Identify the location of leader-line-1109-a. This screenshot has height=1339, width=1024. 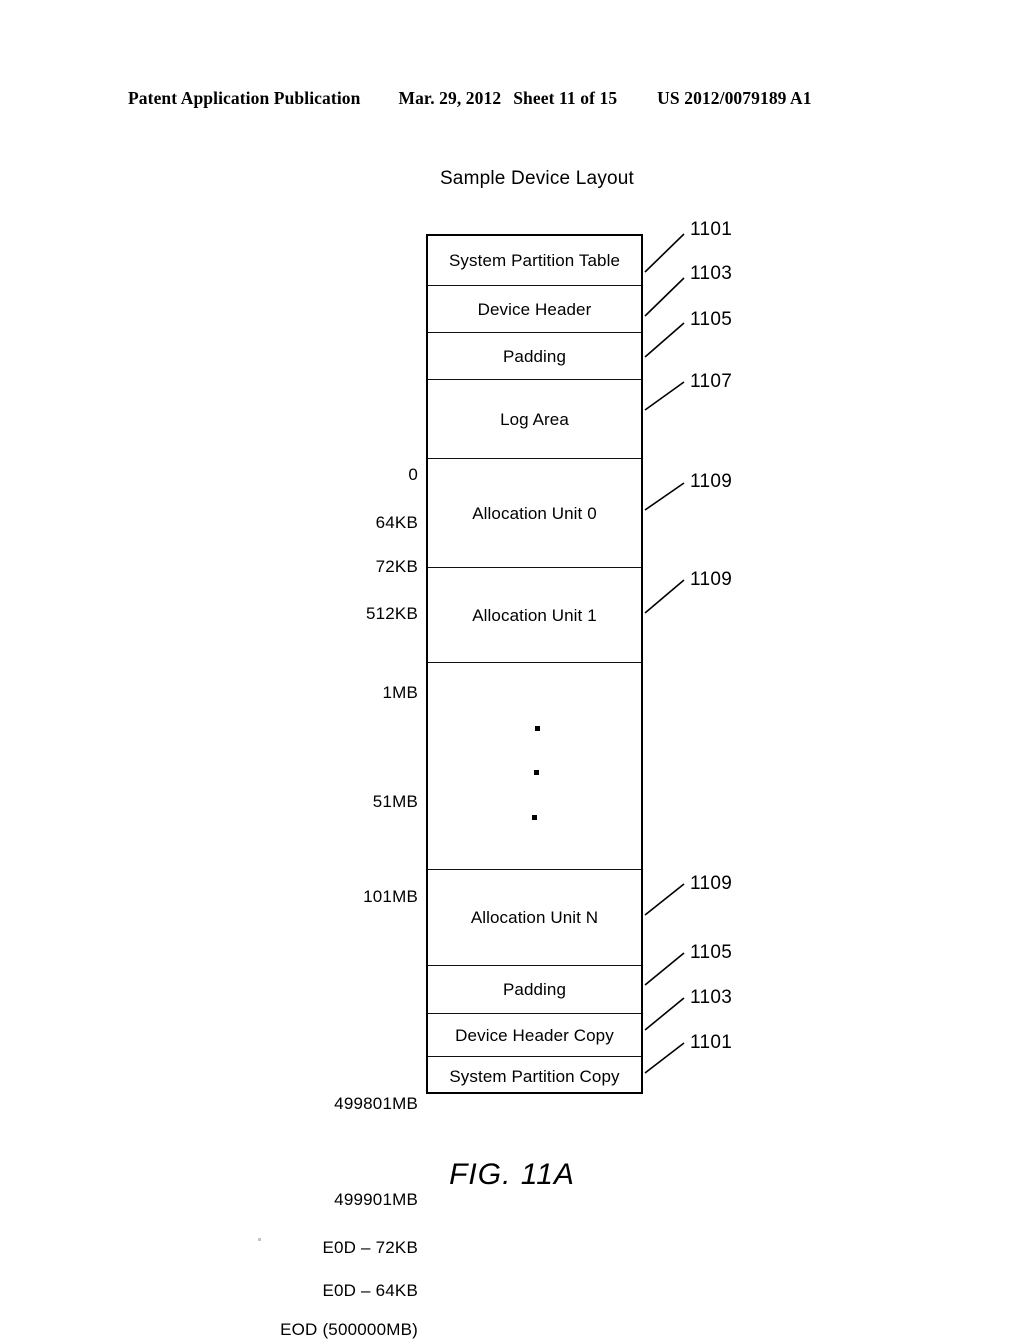
(664, 496).